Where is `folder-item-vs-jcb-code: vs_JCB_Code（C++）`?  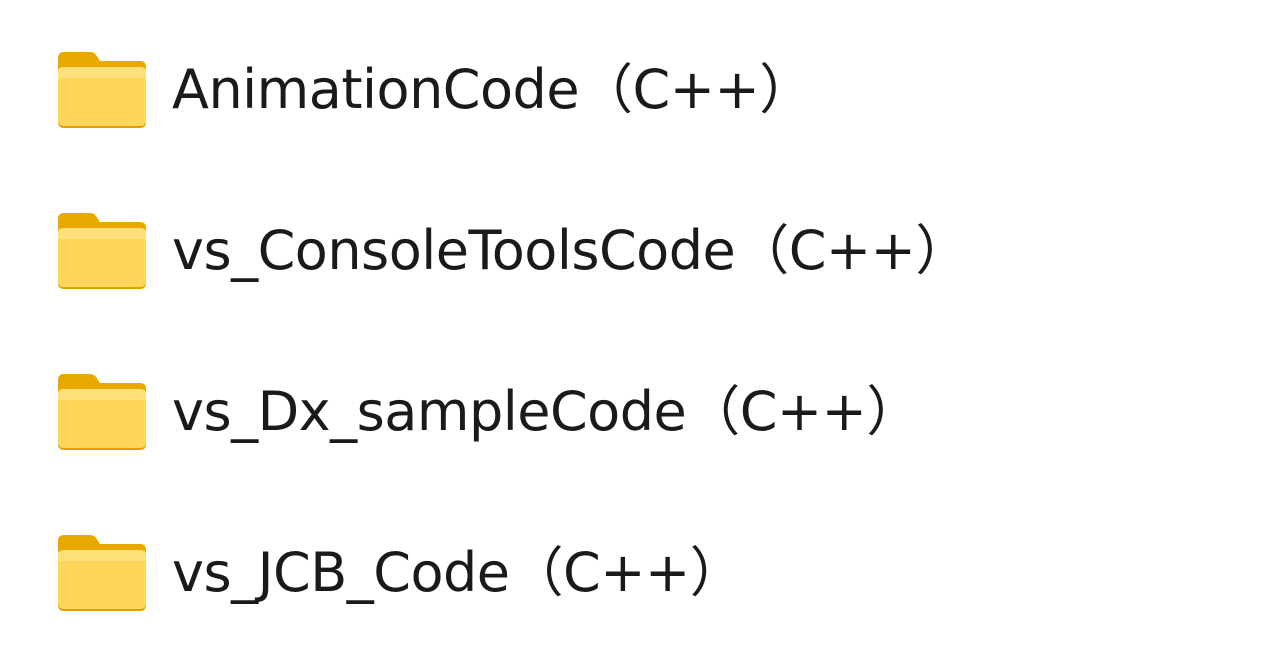 folder-item-vs-jcb-code: vs_JCB_Code（C++） is located at coordinates (400, 573).